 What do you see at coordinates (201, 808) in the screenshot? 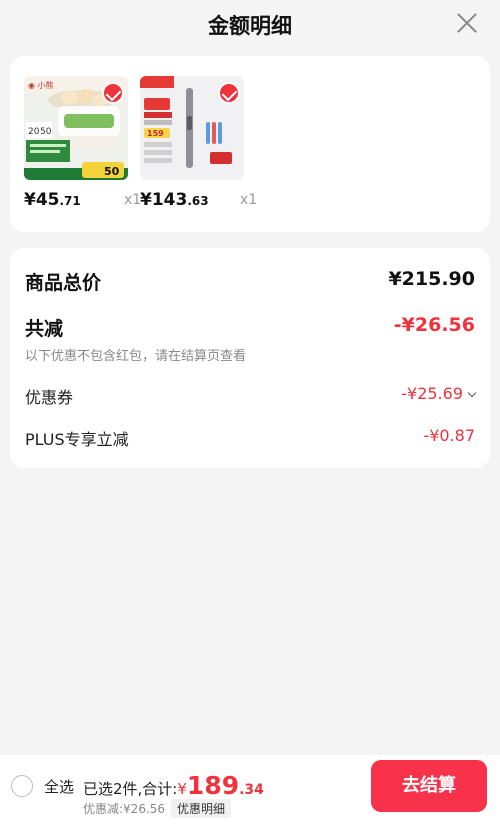
I see `discount-detail-button: 优惠明细` at bounding box center [201, 808].